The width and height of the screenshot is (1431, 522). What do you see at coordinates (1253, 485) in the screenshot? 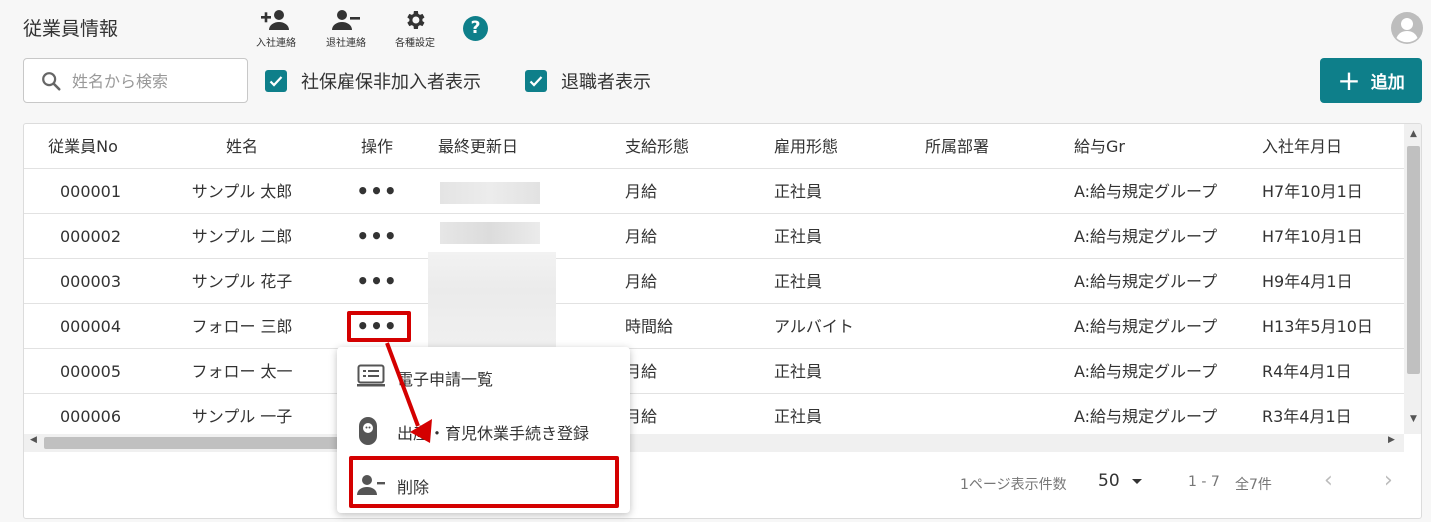
I see `total-count: 全7件` at bounding box center [1253, 485].